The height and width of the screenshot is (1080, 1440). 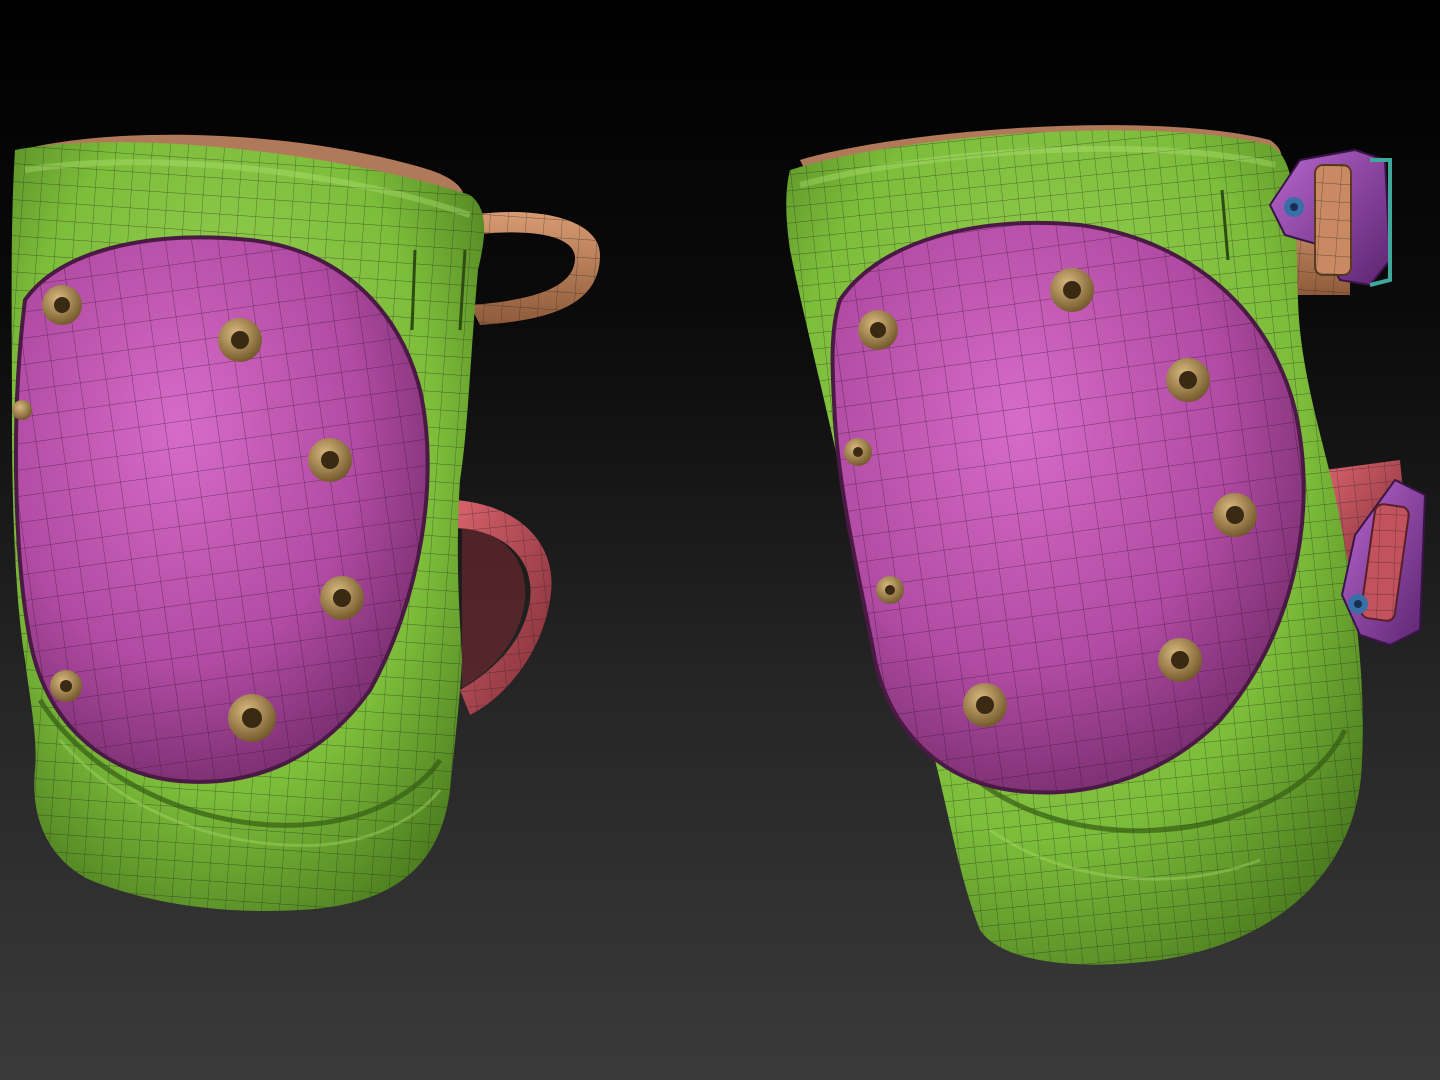 I want to click on lower-strap-left, so click(x=503, y=607).